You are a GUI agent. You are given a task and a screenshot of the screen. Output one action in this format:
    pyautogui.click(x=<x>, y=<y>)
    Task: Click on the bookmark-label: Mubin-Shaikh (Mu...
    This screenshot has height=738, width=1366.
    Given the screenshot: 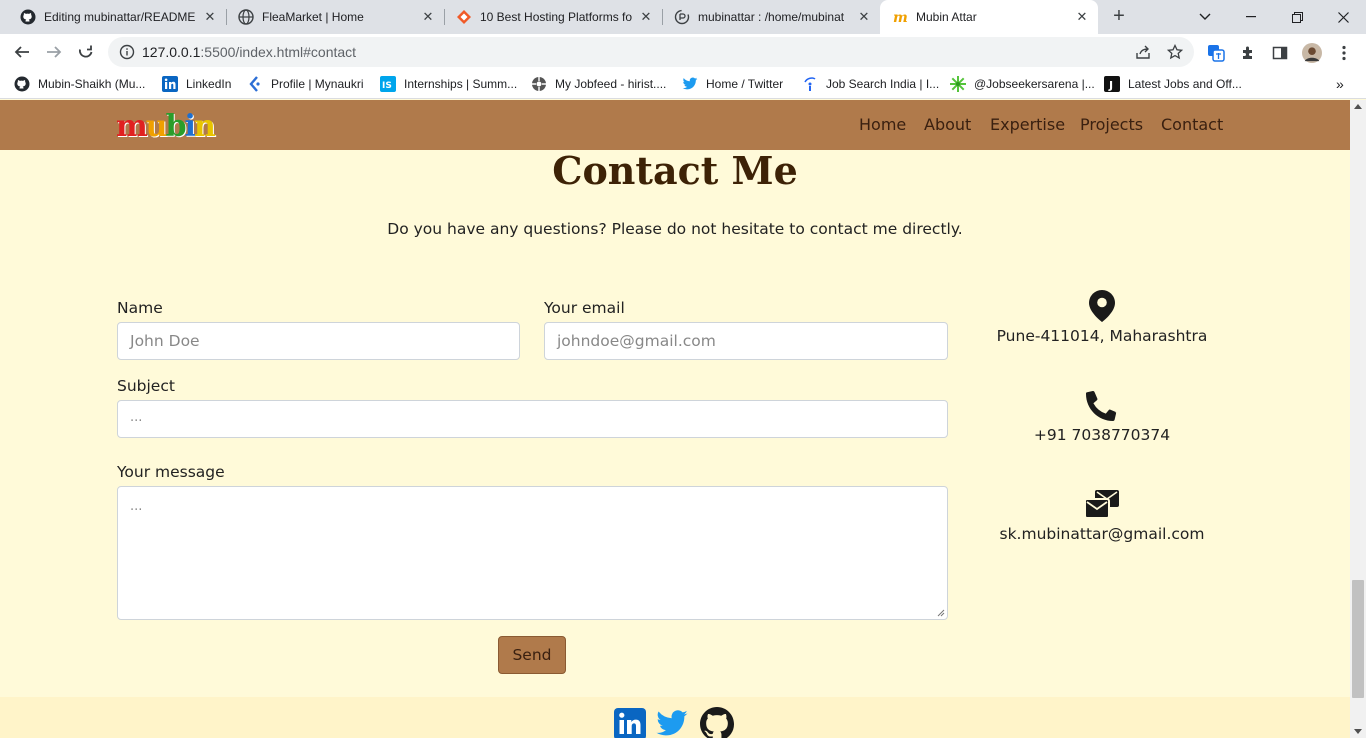 What is the action you would take?
    pyautogui.click(x=92, y=84)
    